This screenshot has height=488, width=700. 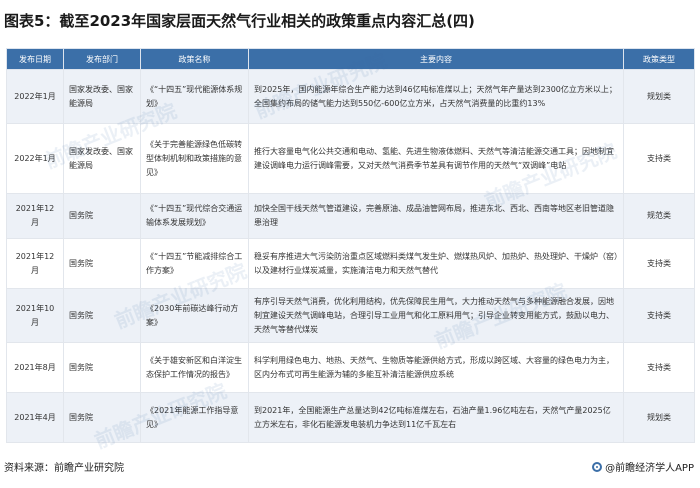 I want to click on cell-name: 《关于完善能源绿色低碳转型体制机制和政策措施的意见》, so click(x=194, y=158).